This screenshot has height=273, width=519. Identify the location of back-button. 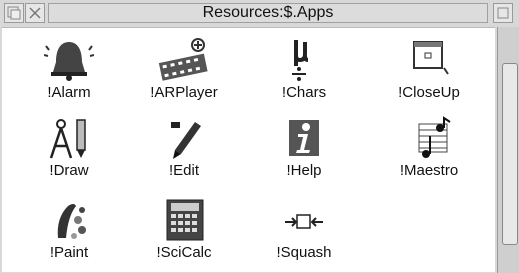
(14, 13).